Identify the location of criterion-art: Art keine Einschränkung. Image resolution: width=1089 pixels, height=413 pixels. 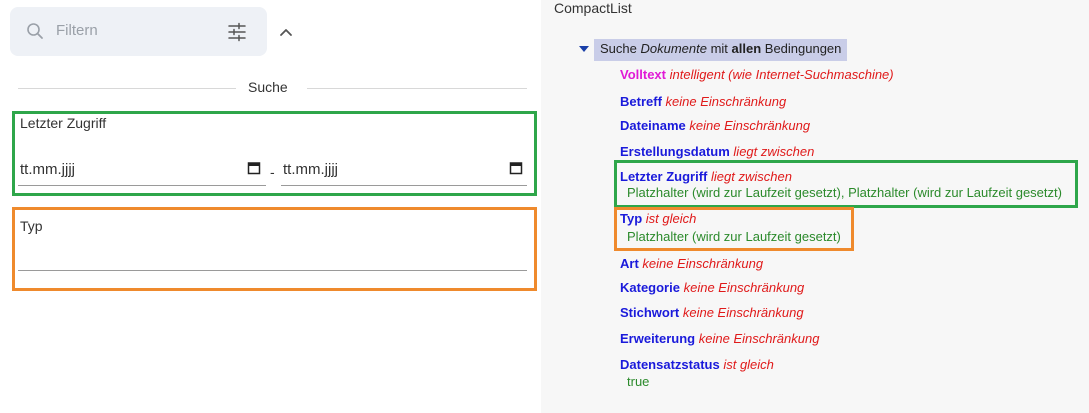
(691, 263).